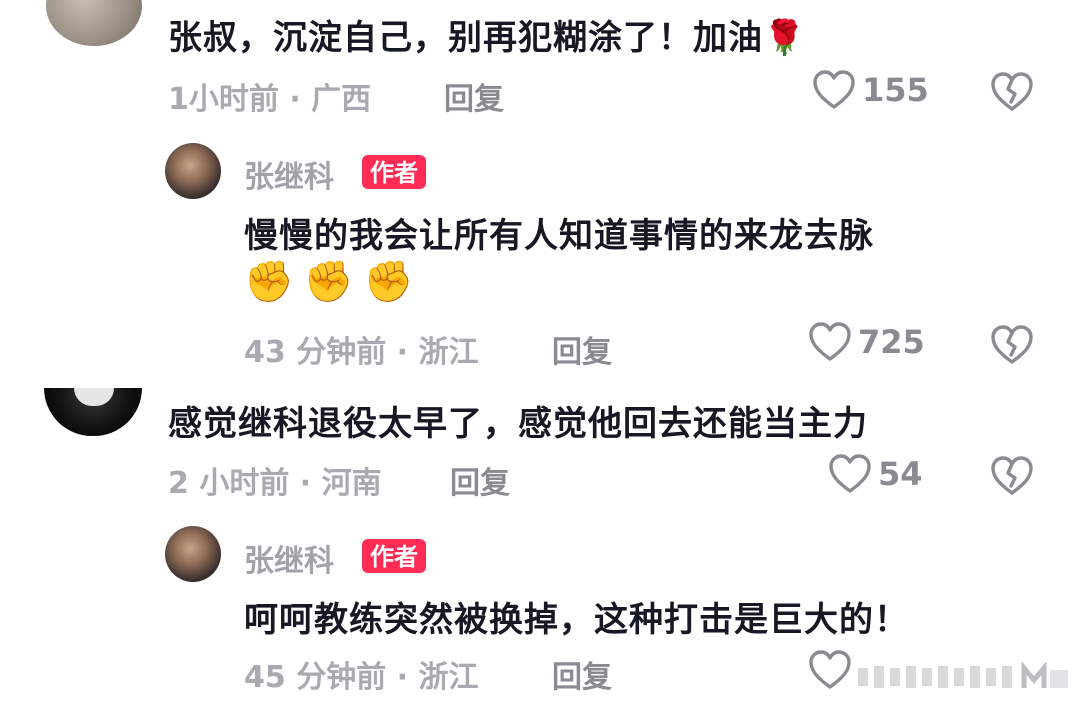 This screenshot has height=702, width=1080. I want to click on reply-text: 呵呵教练突然被换掉，这种打击是巨大的！, so click(576, 620).